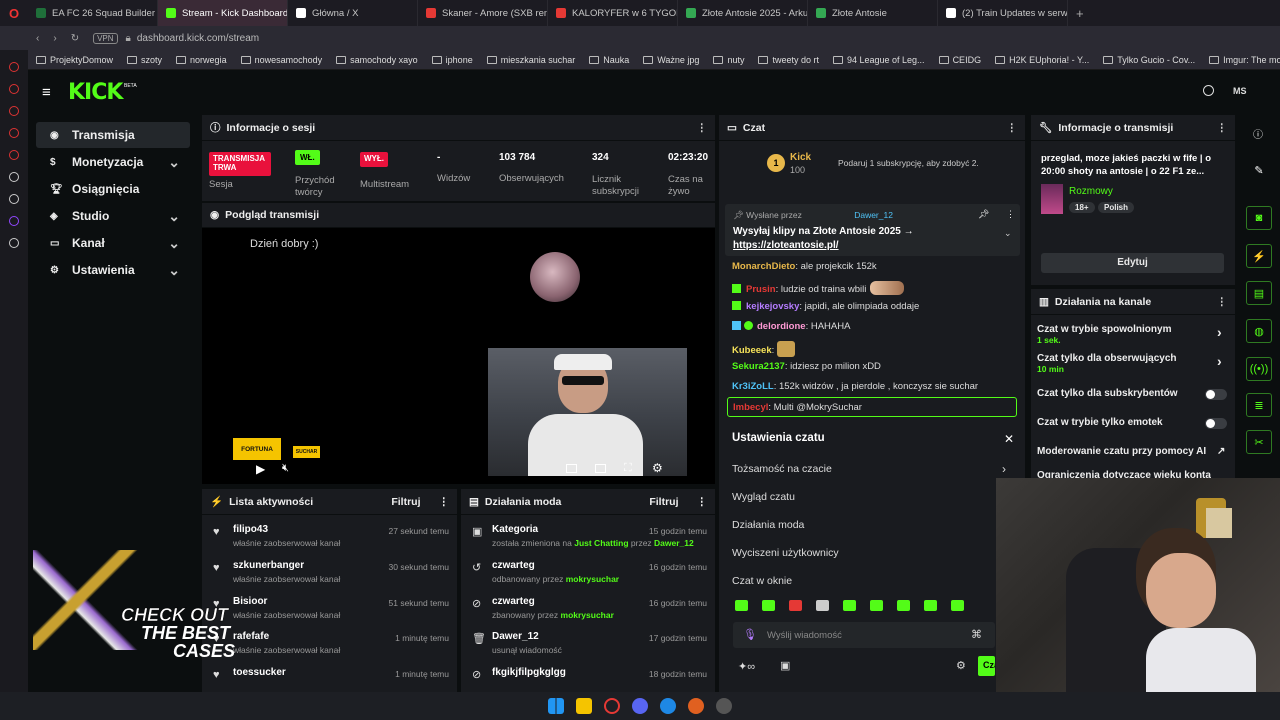  What do you see at coordinates (285, 468) in the screenshot?
I see `mute-icon: 🔇︎` at bounding box center [285, 468].